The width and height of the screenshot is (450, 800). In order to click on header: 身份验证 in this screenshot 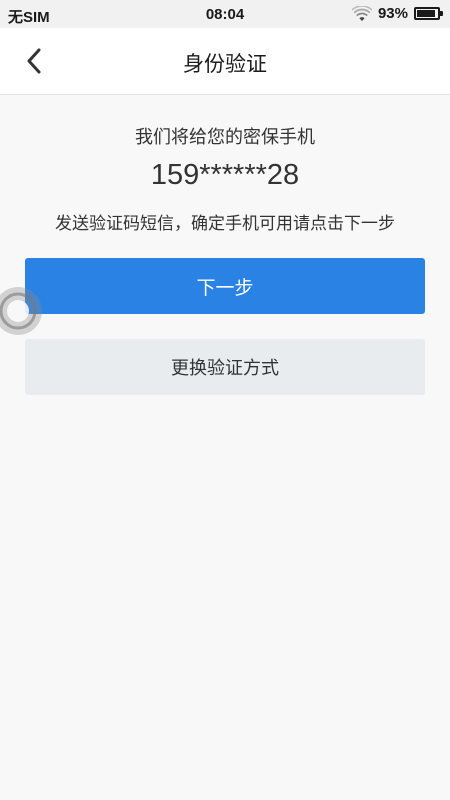, I will do `click(225, 61)`.